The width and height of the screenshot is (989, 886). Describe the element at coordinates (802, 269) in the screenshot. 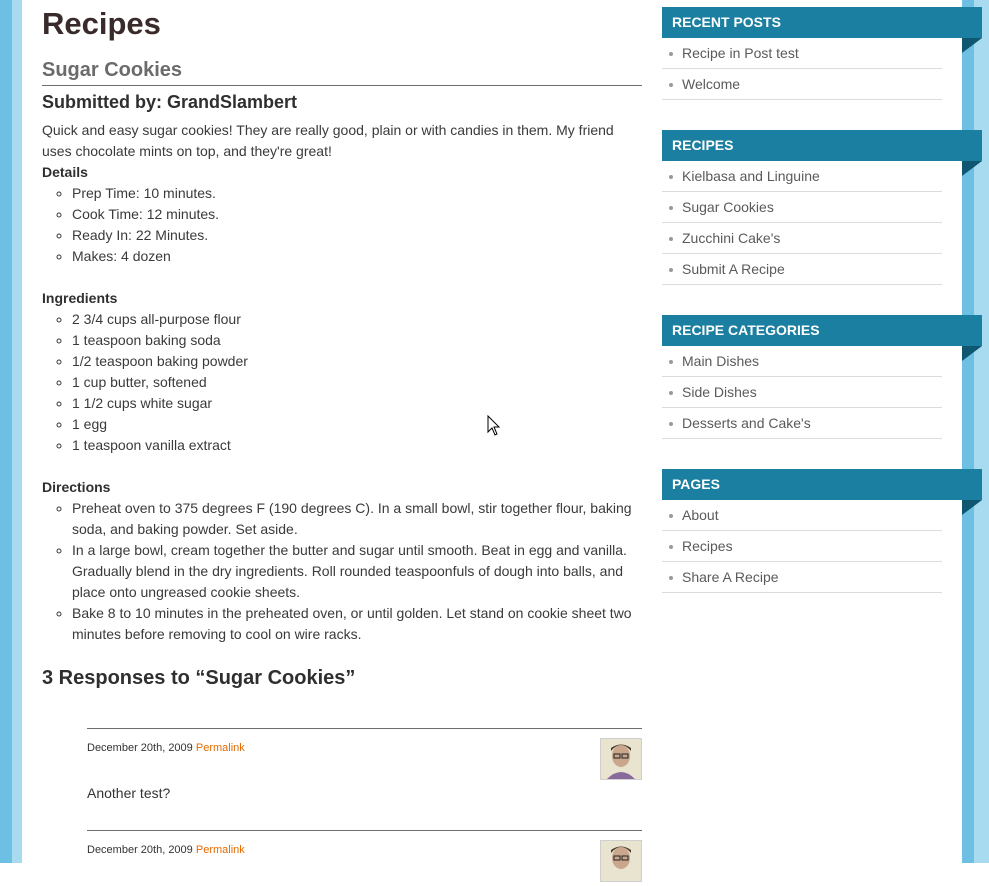

I see `sidebar-link: Submit A Recipe` at that location.